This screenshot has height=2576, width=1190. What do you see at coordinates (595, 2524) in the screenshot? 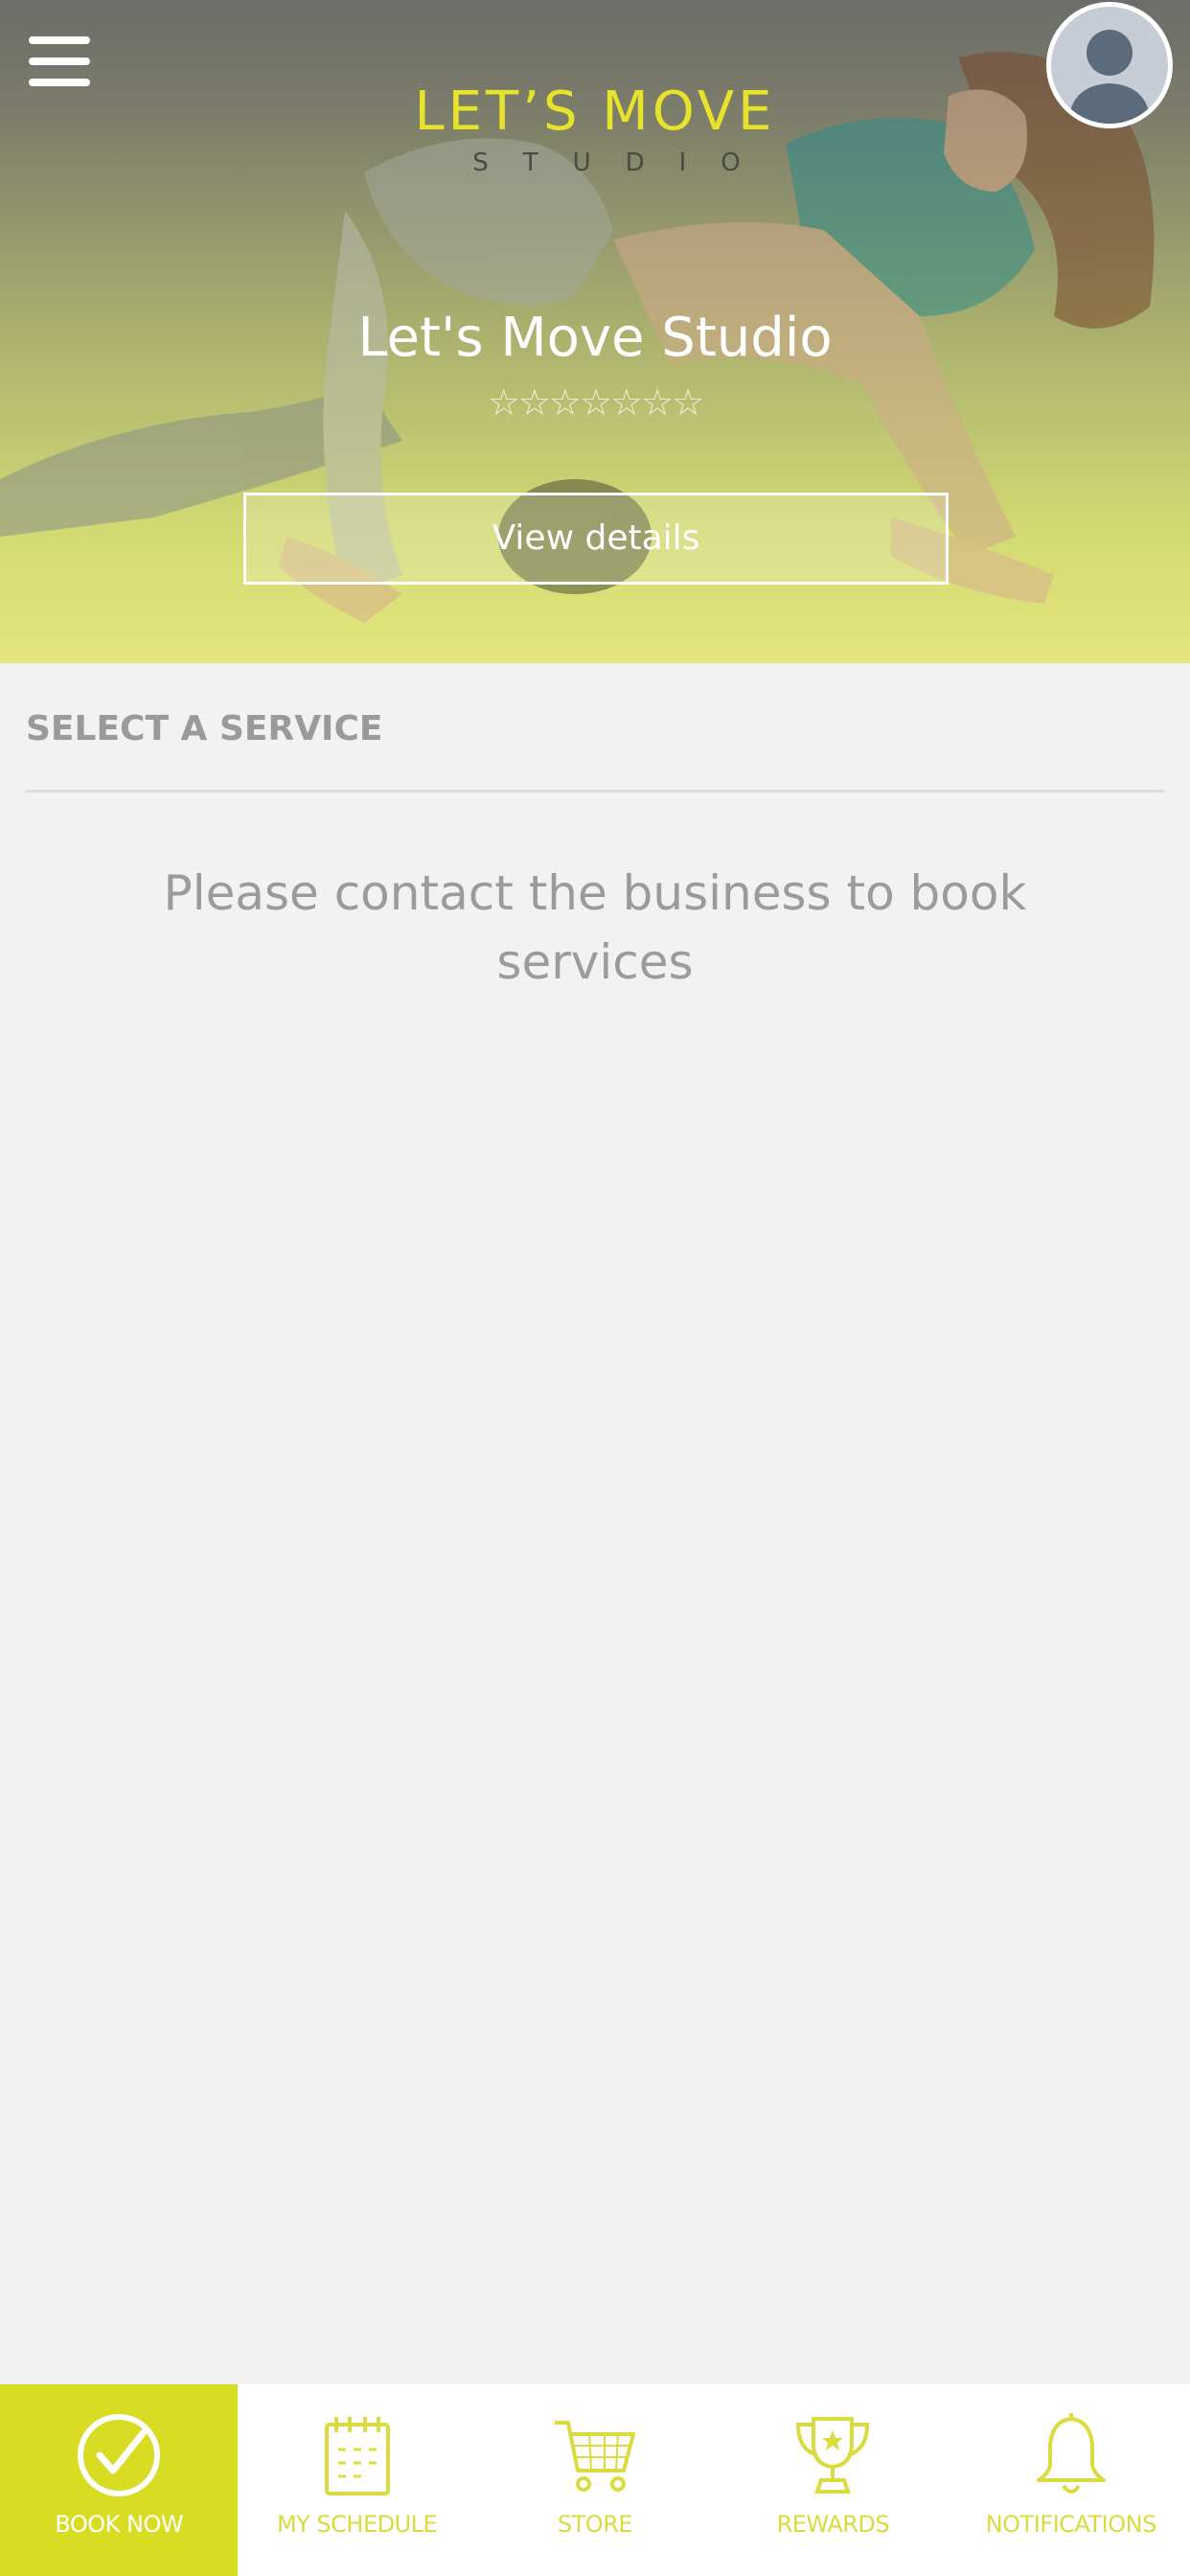
I see `tab-label: STORE` at bounding box center [595, 2524].